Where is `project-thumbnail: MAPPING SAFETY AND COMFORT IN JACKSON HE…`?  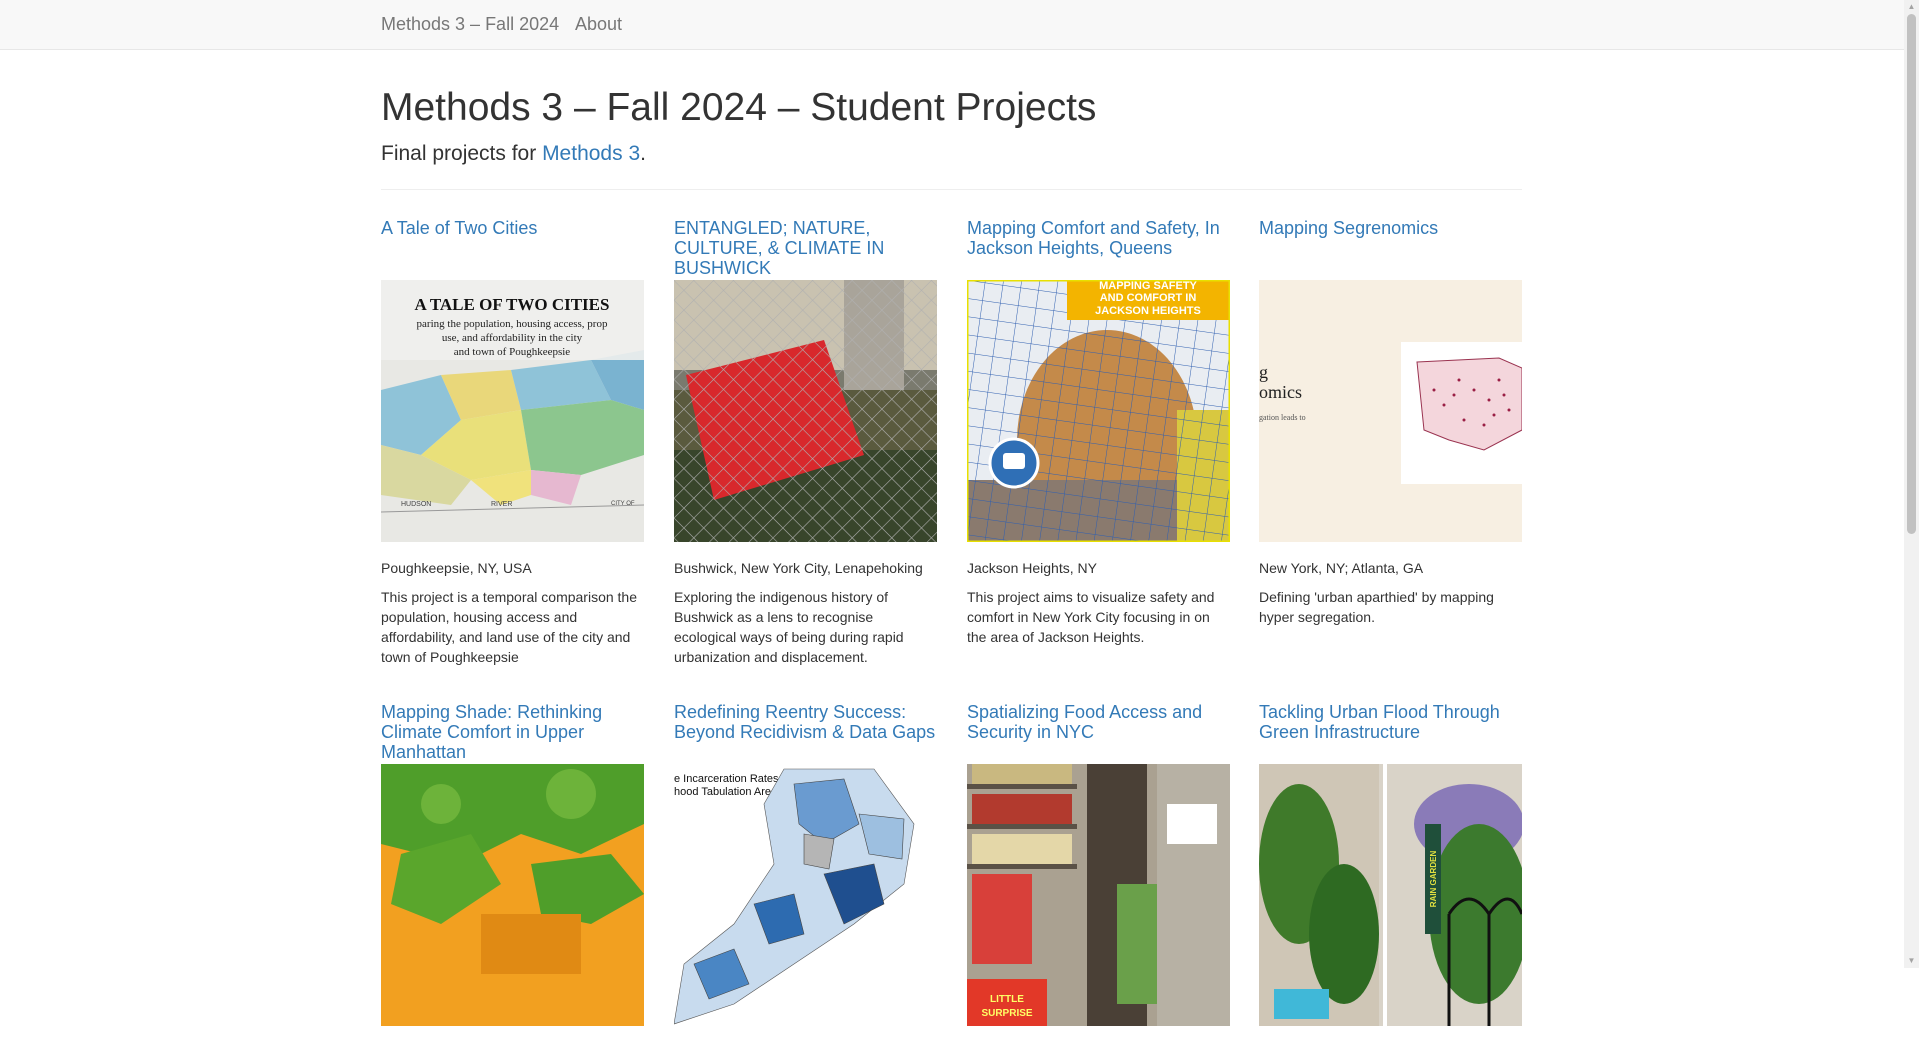
project-thumbnail: MAPPING SAFETY AND COMFORT IN JACKSON HE… is located at coordinates (1098, 411).